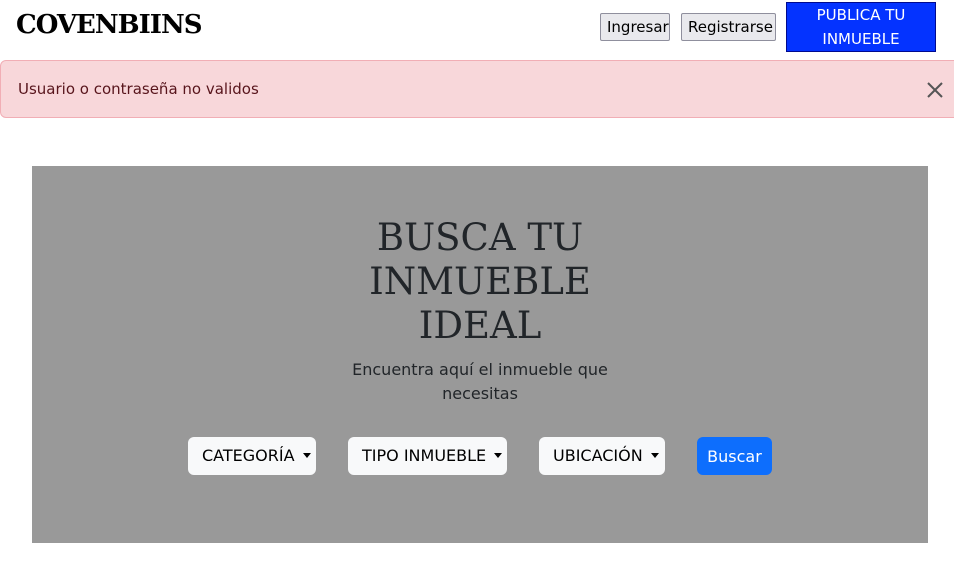 The height and width of the screenshot is (573, 954). I want to click on hero-title-line: BUSCA TU, so click(480, 237).